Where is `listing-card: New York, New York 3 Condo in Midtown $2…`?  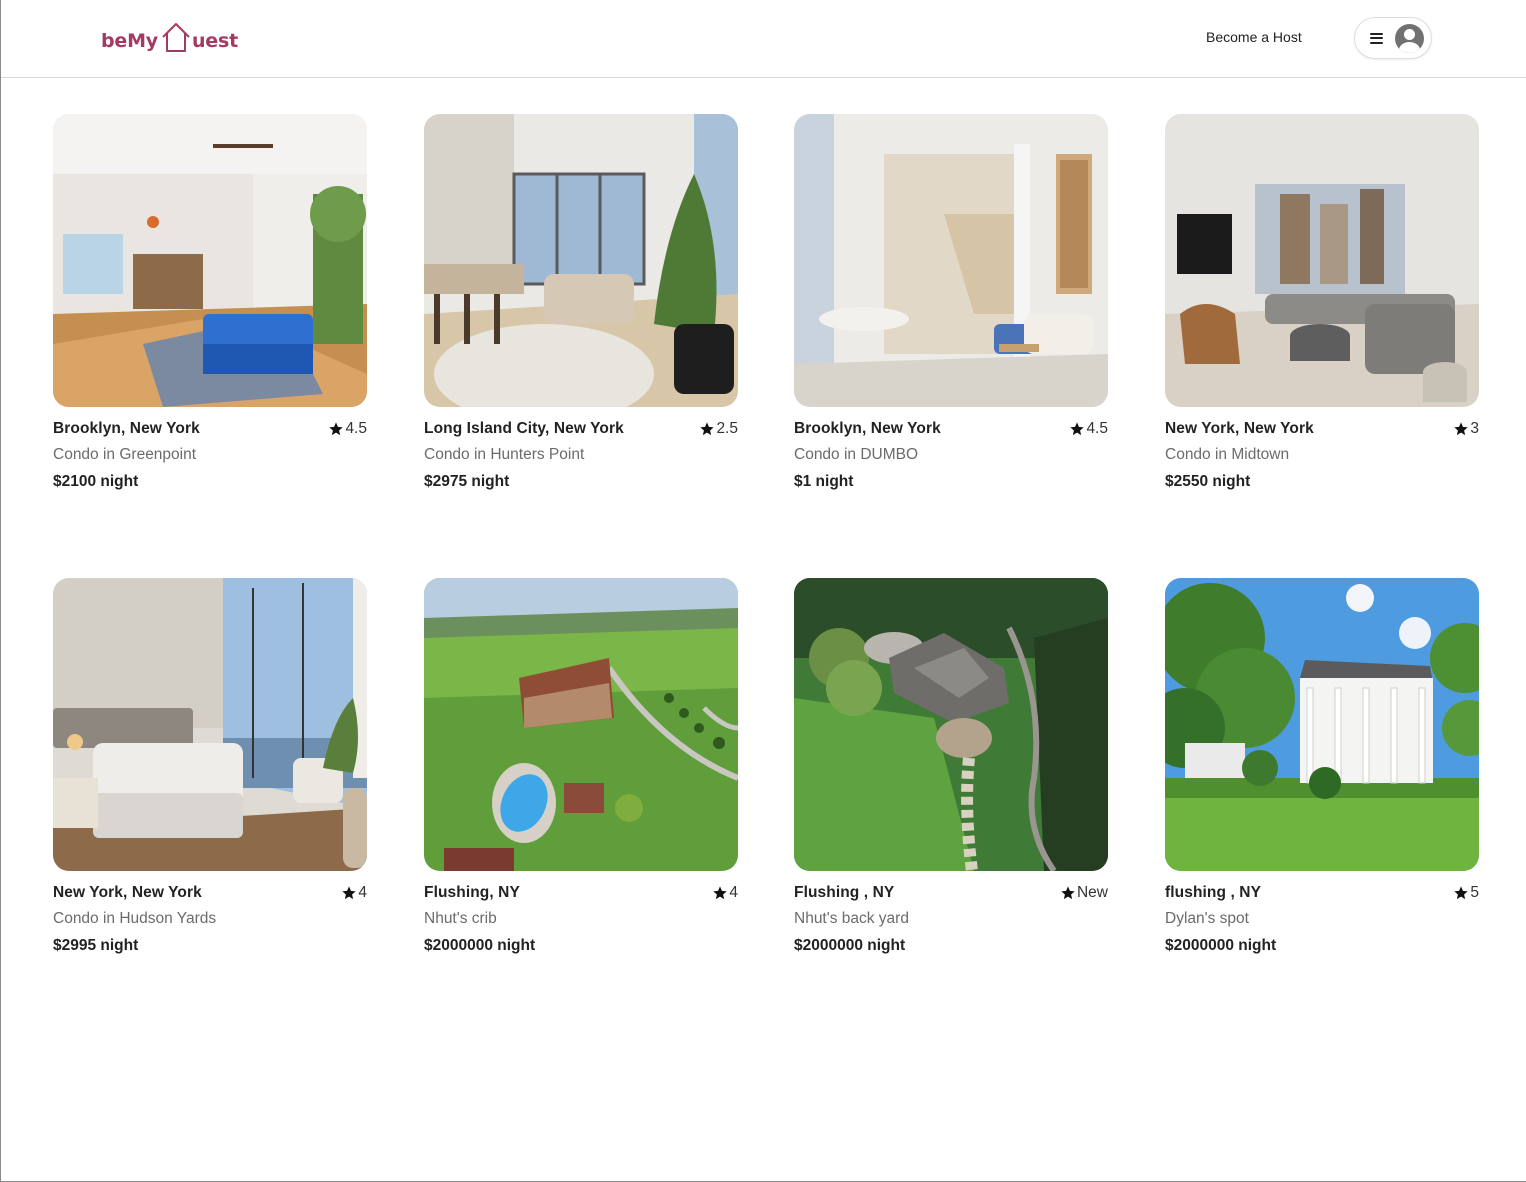 listing-card: New York, New York 3 Condo in Midtown $2… is located at coordinates (1322, 303).